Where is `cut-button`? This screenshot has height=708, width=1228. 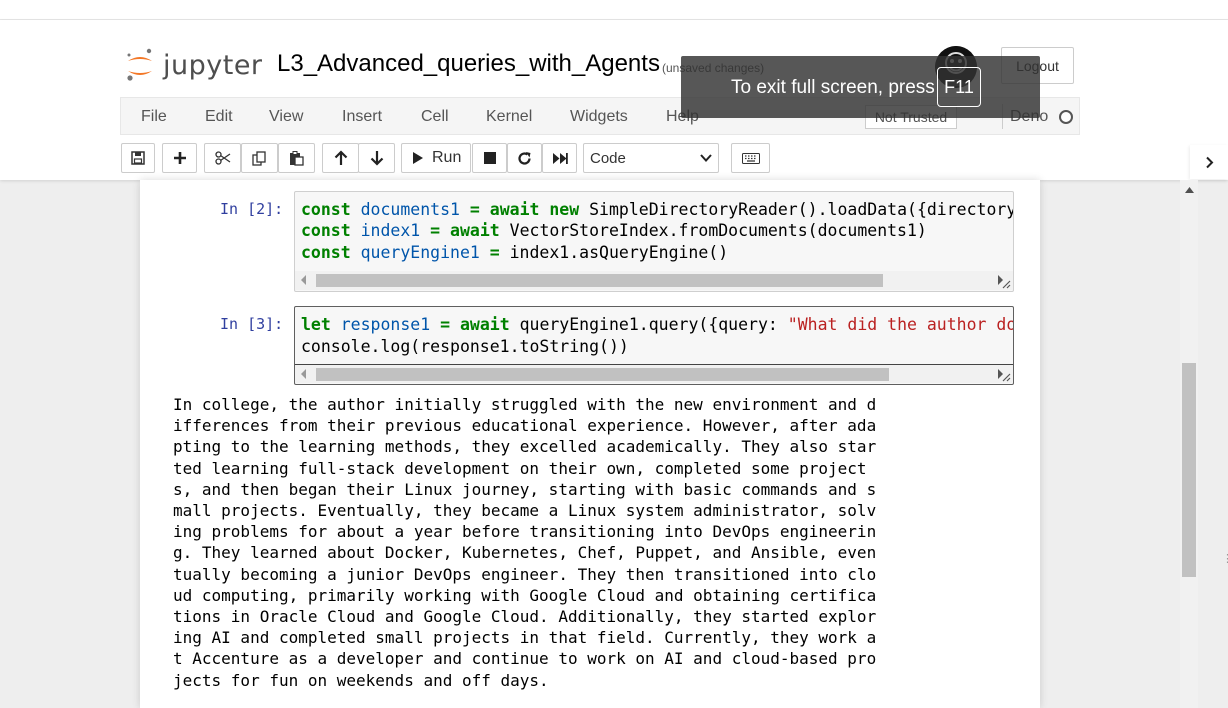 cut-button is located at coordinates (222, 158).